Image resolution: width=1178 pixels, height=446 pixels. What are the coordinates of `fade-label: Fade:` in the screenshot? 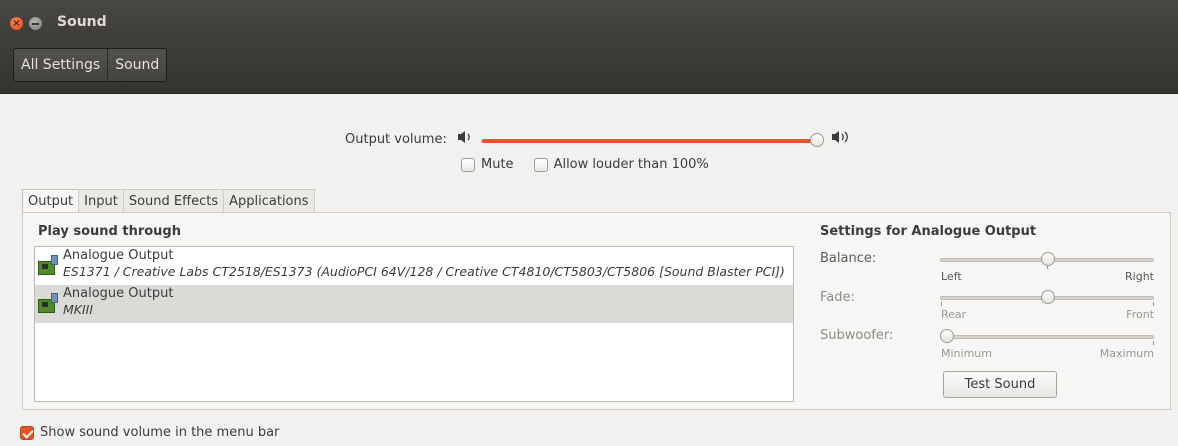 It's located at (837, 297).